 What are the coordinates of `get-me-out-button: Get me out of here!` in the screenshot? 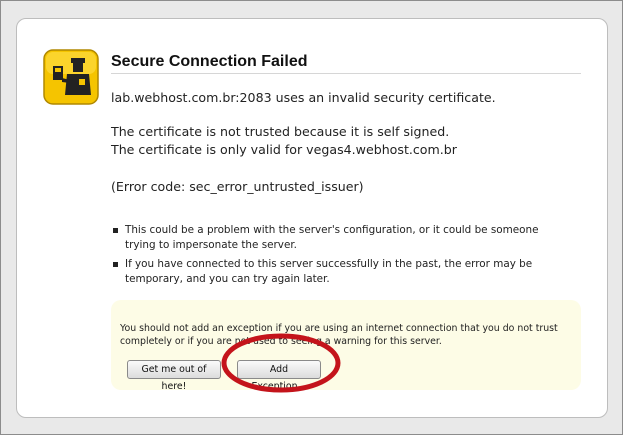 It's located at (174, 376).